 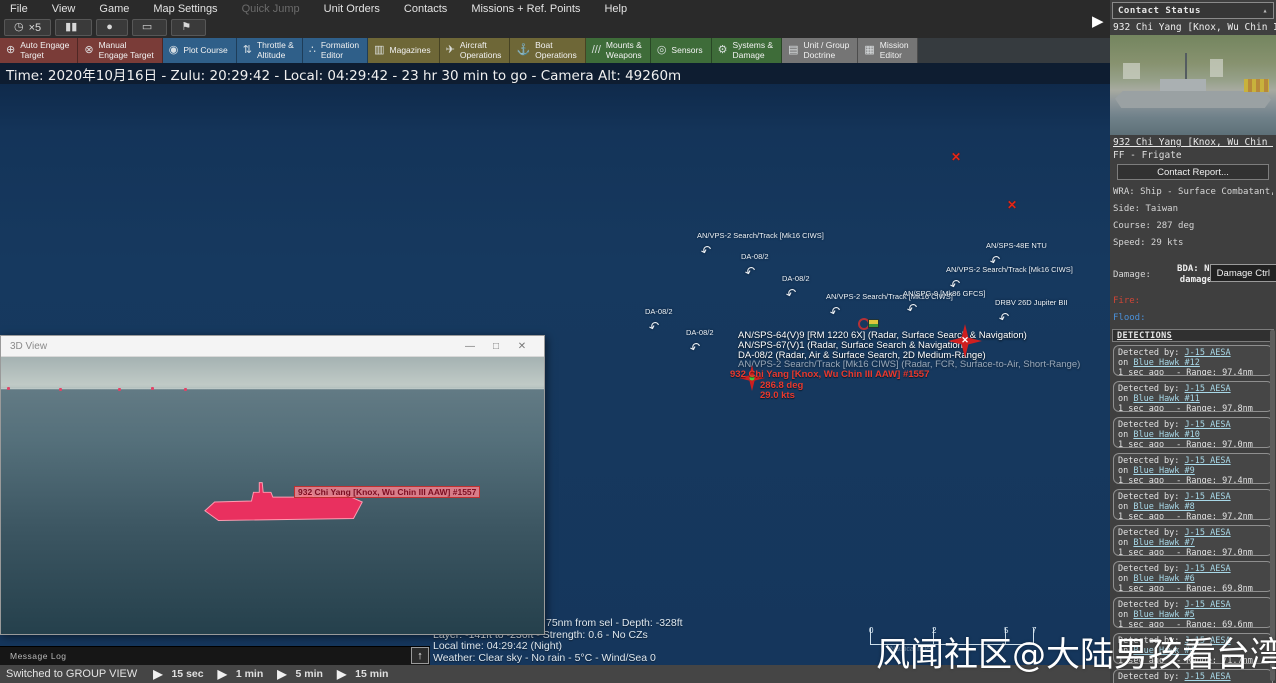 What do you see at coordinates (1242, 273) in the screenshot?
I see `damage-ctrl-button: Damage Ctrl` at bounding box center [1242, 273].